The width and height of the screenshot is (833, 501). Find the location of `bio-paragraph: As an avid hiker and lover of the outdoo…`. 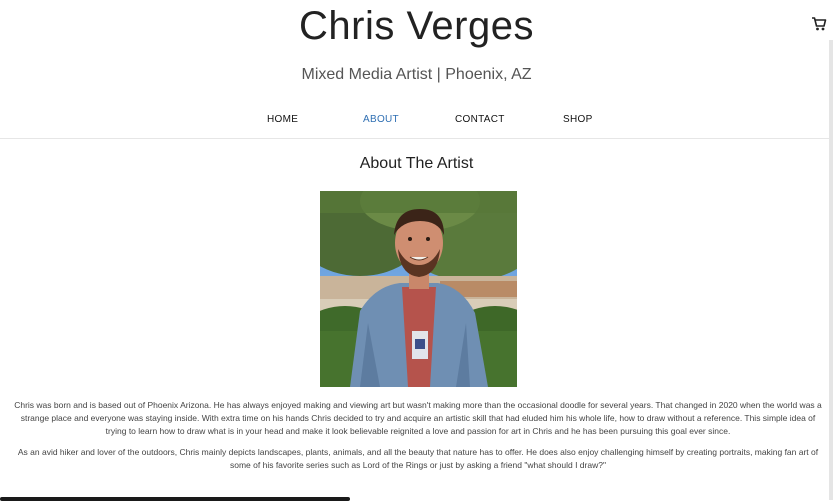

bio-paragraph: As an avid hiker and lover of the outdoo… is located at coordinates (418, 458).